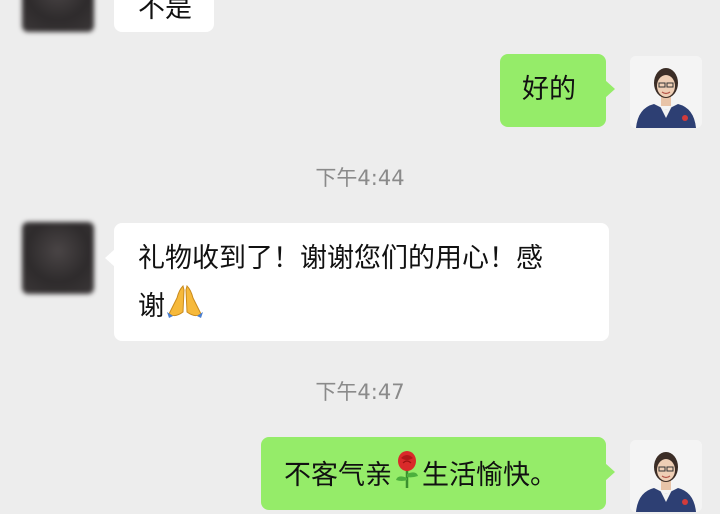 Image resolution: width=720 pixels, height=514 pixels. I want to click on message-timestamp: 下午4:47, so click(360, 392).